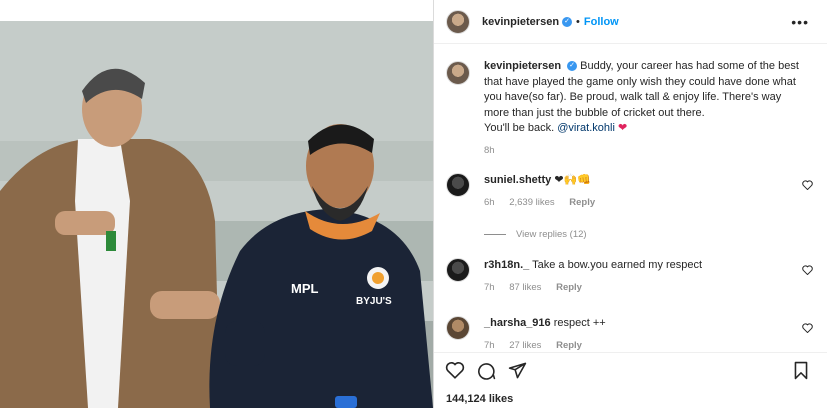  Describe the element at coordinates (634, 333) in the screenshot. I see `comment-body: _harsha_916 respect ++ 7h 27 likes Reply` at that location.